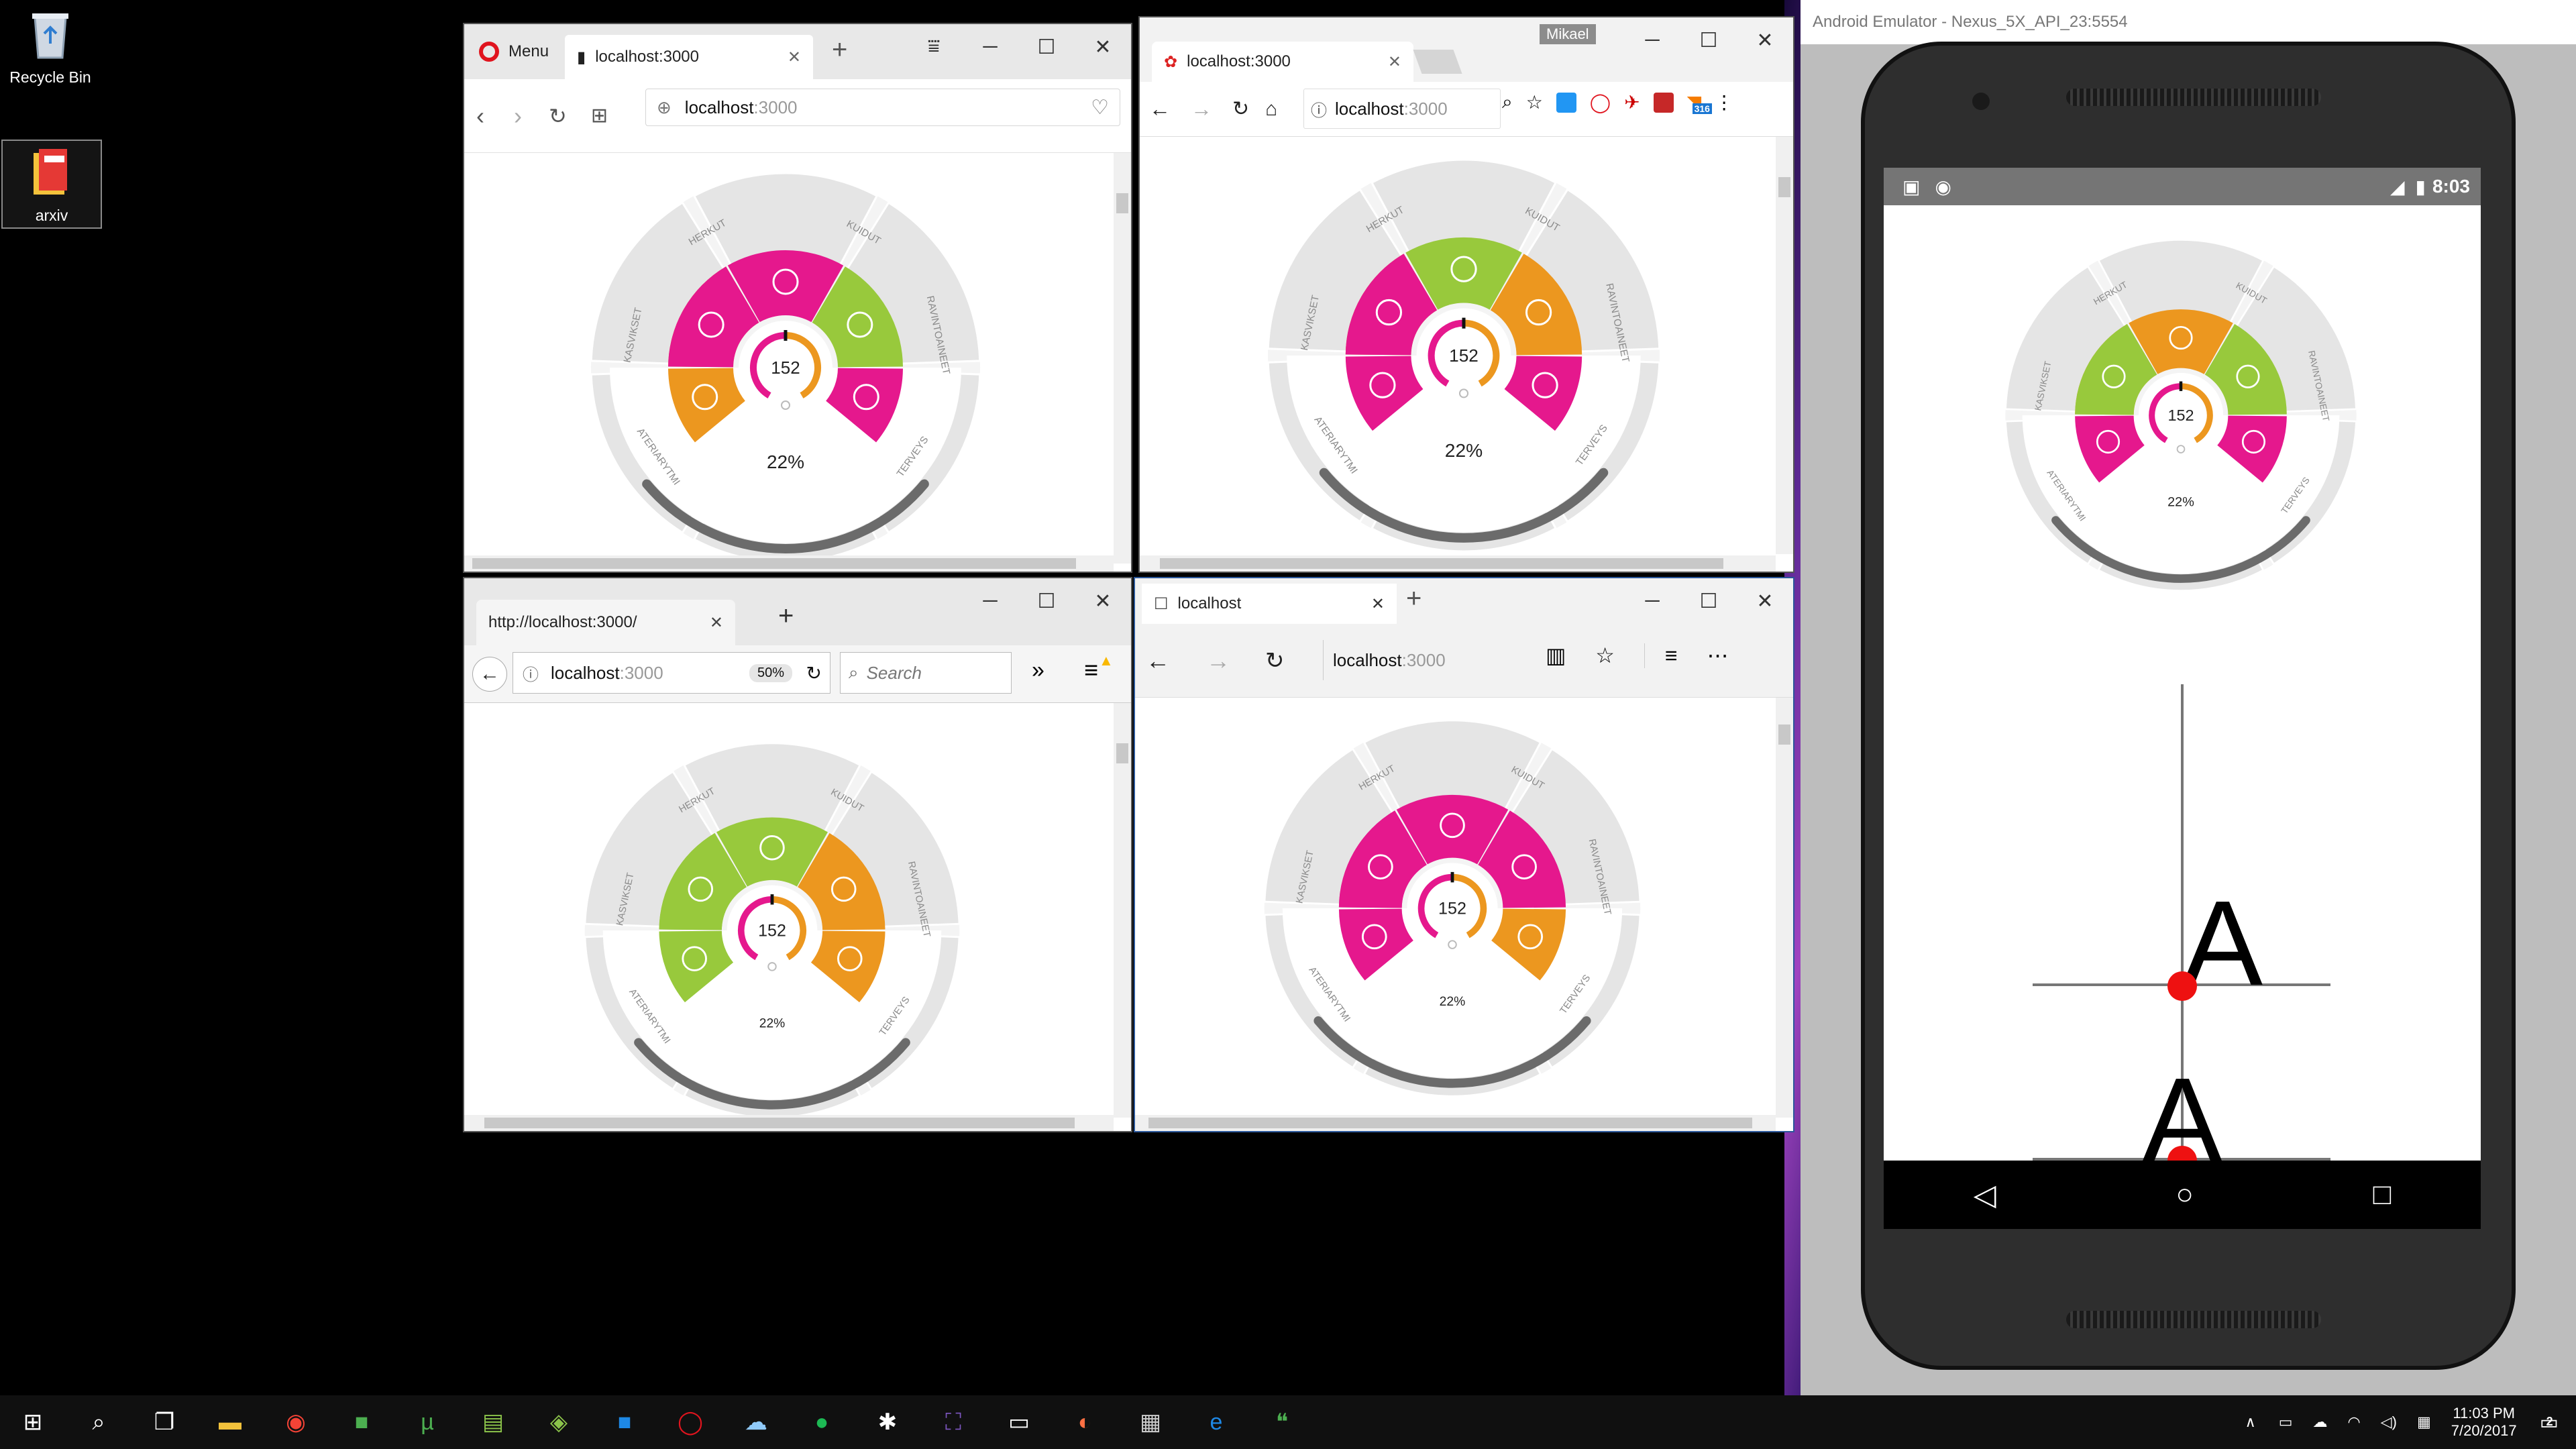  What do you see at coordinates (1632, 102) in the screenshot?
I see `extension-red-icon: ✈` at bounding box center [1632, 102].